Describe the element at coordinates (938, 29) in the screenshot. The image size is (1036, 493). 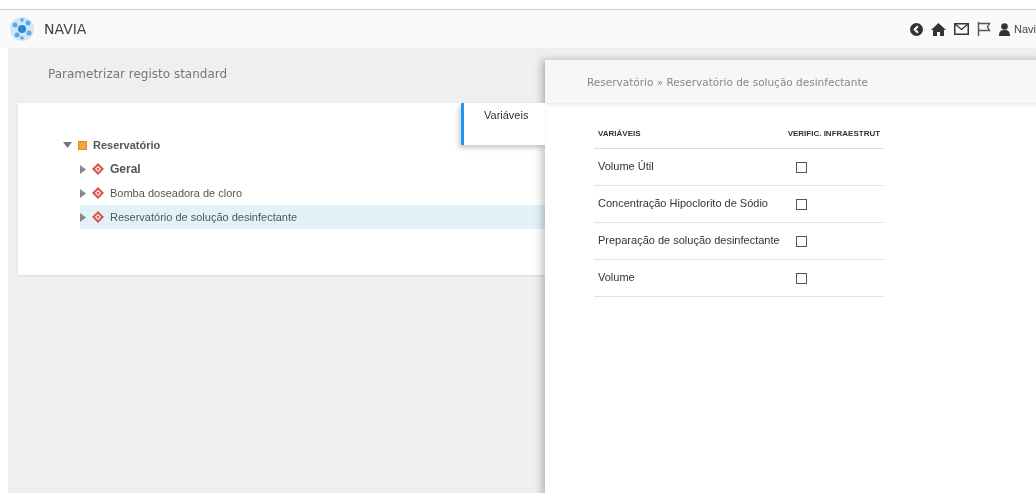
I see `home-icon` at that location.